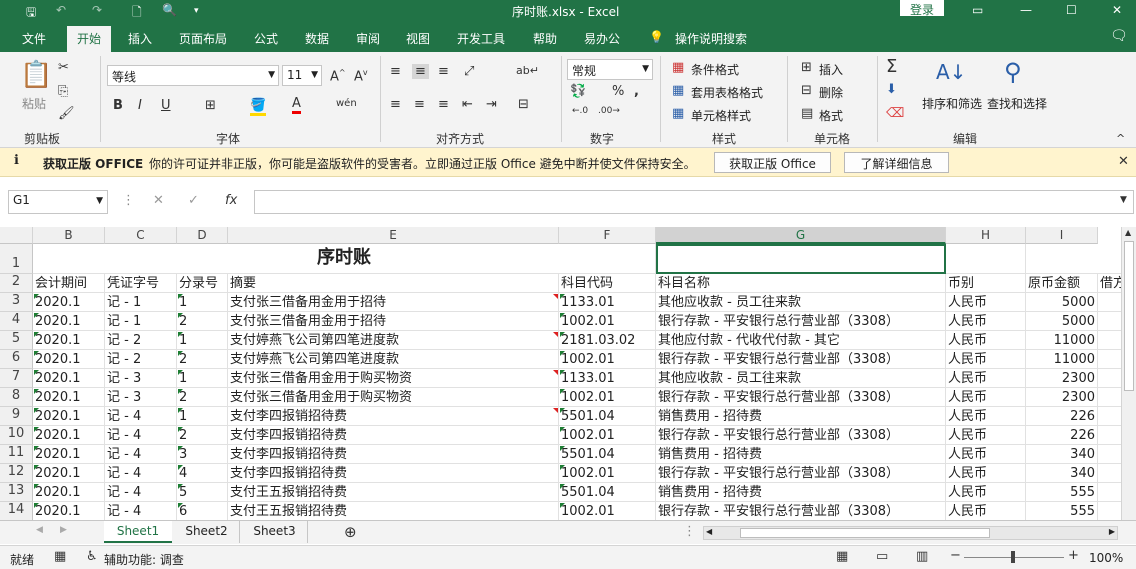  What do you see at coordinates (141, 235) in the screenshot?
I see `col-header-c: C` at bounding box center [141, 235].